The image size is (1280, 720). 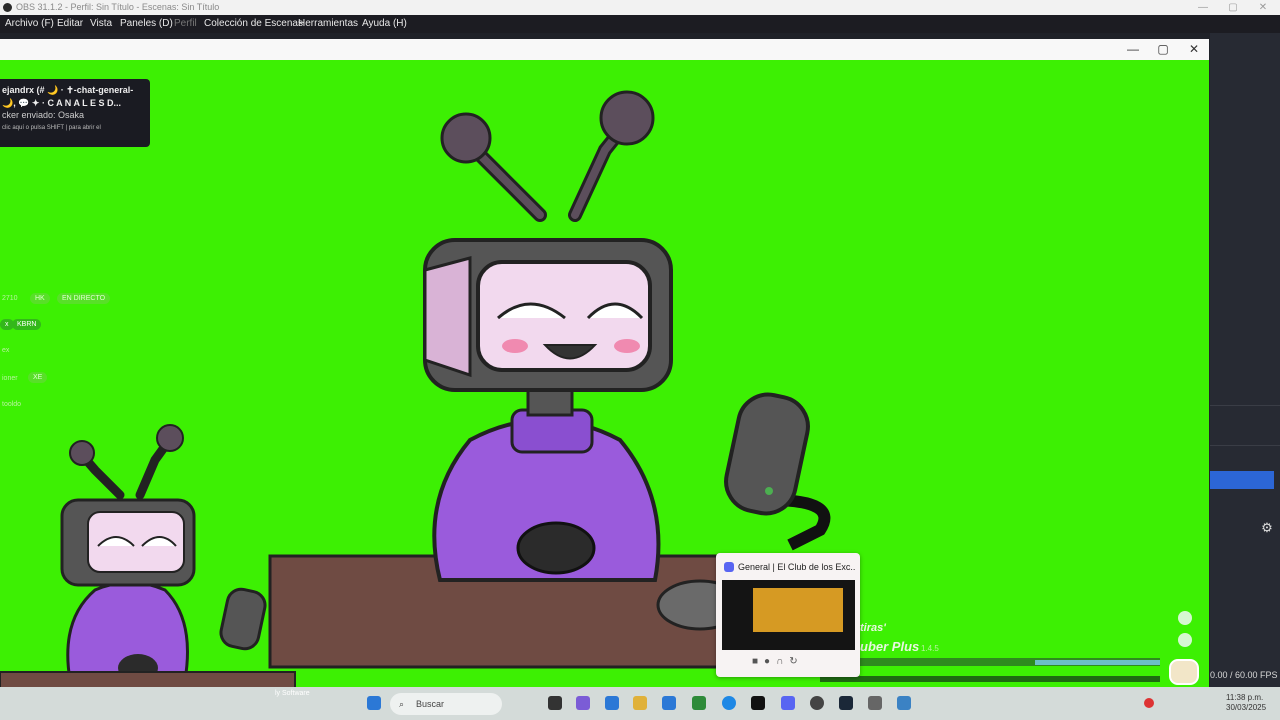 What do you see at coordinates (27, 324) in the screenshot?
I see `chat-badge-kbrn: KBRN` at bounding box center [27, 324].